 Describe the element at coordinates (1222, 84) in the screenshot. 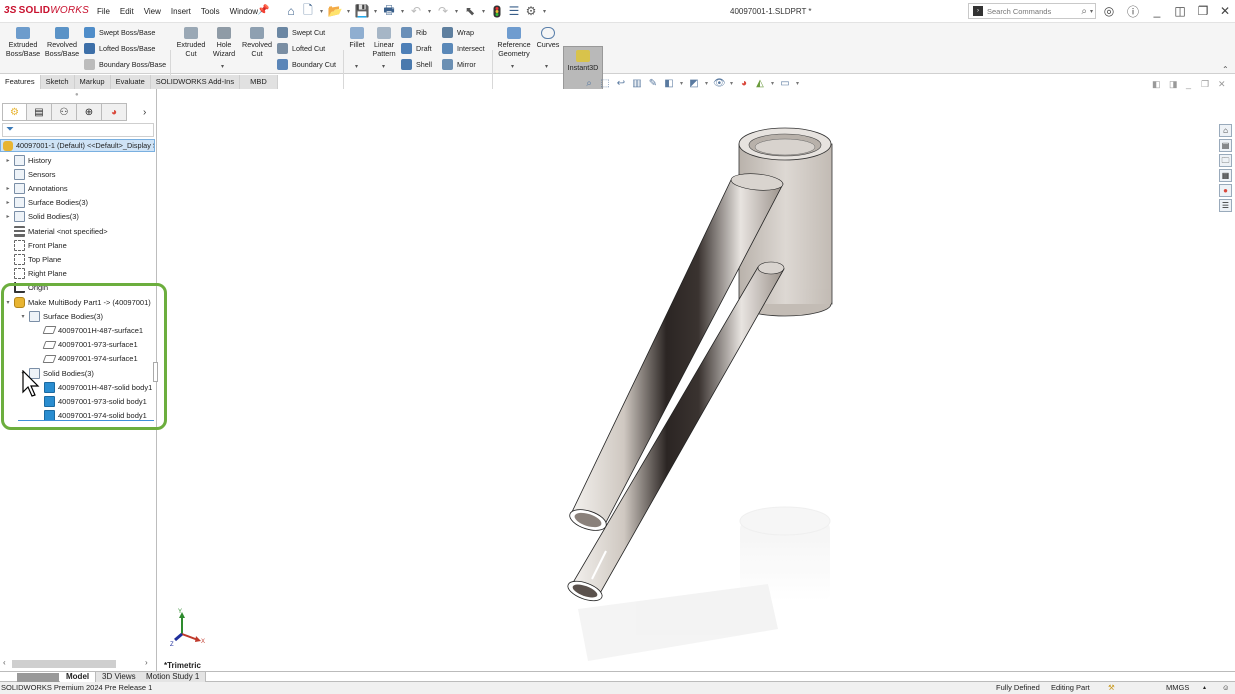

I see `doc-close-icon: ✕` at that location.